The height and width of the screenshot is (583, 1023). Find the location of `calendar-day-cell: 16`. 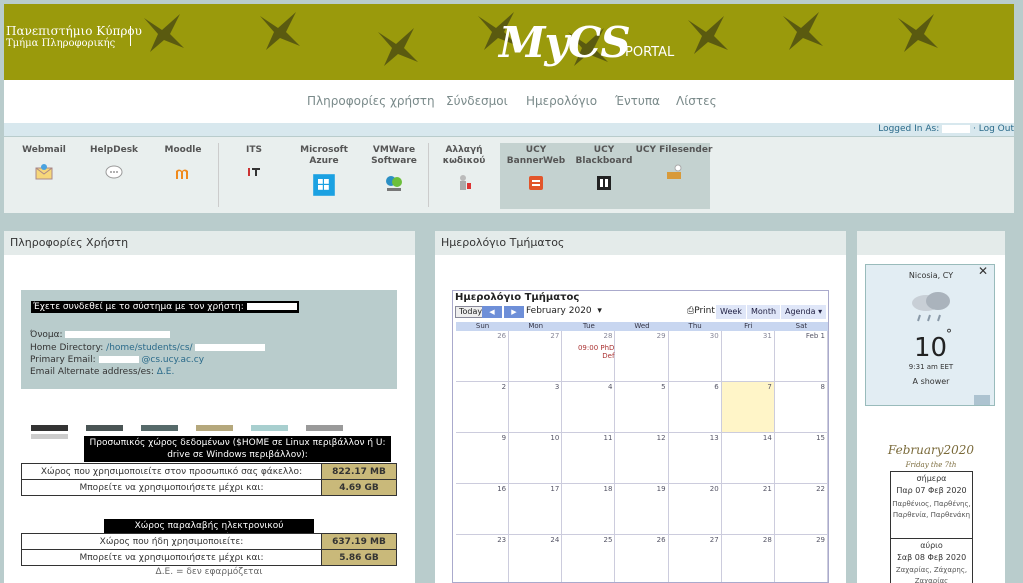

calendar-day-cell: 16 is located at coordinates (483, 509).